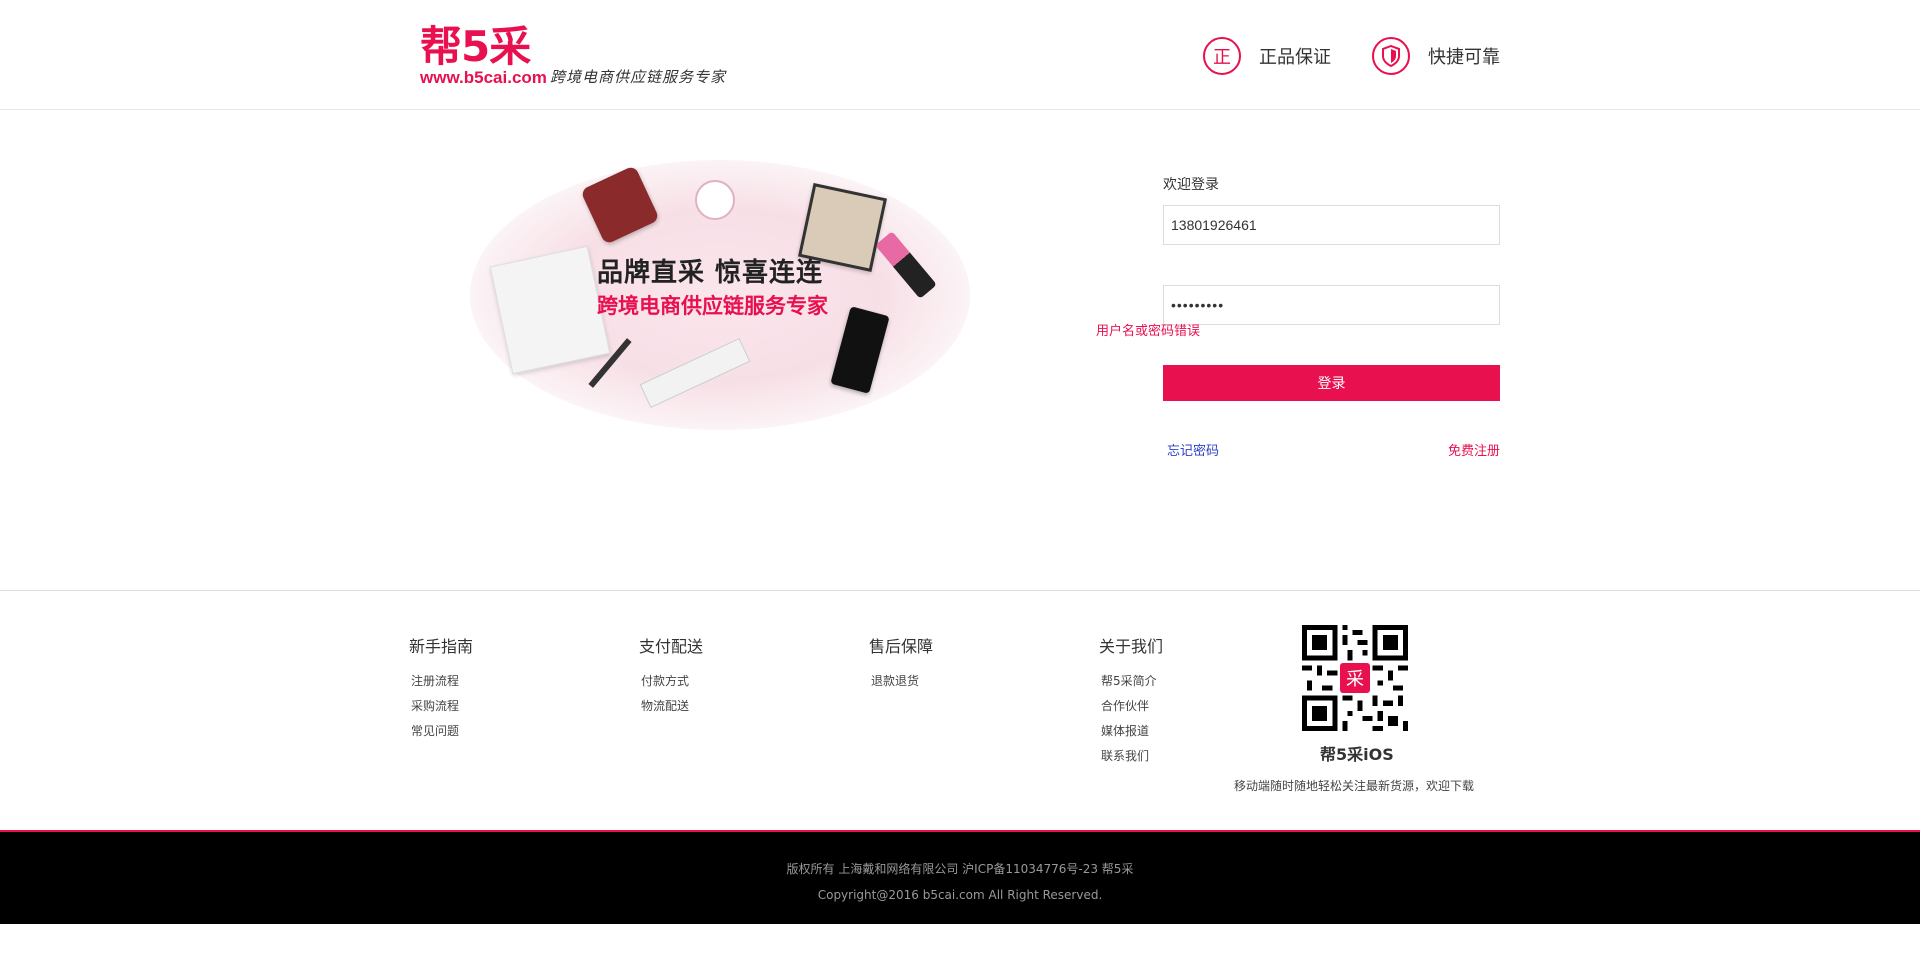  Describe the element at coordinates (580, 57) in the screenshot. I see `site-logo: 帮5采 www.b5cai.com 跨境电商供应链服务专家` at that location.